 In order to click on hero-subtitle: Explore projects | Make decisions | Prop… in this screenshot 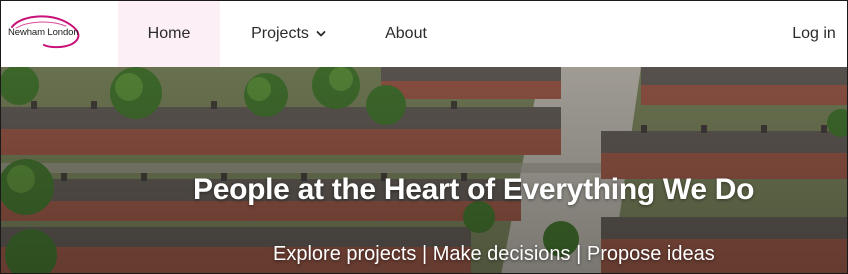, I will do `click(494, 254)`.